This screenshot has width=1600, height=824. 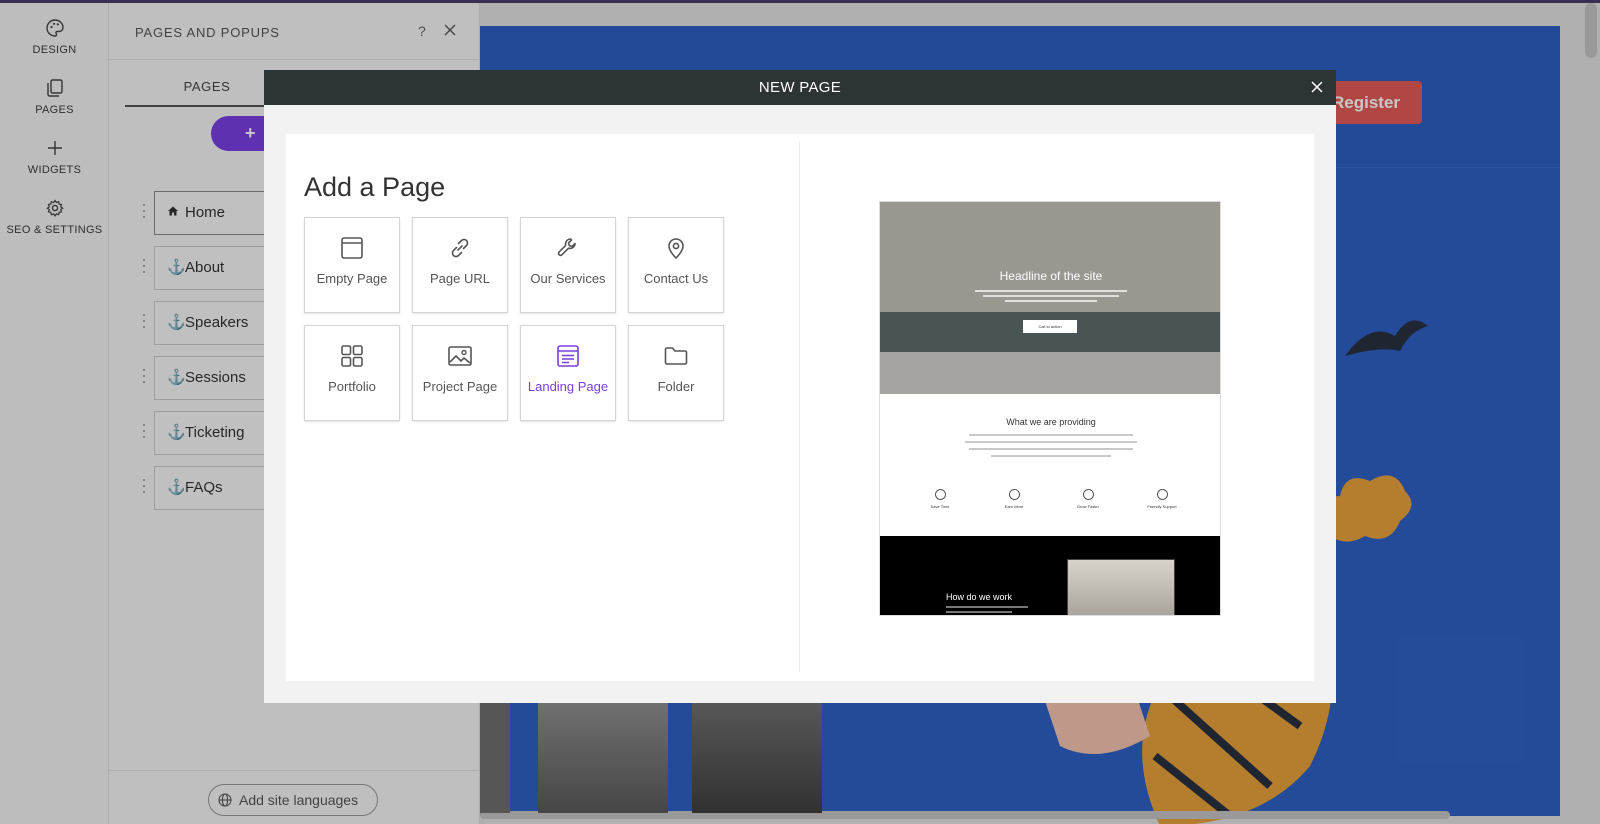 I want to click on preview-dark-title: How do we work, so click(x=979, y=597).